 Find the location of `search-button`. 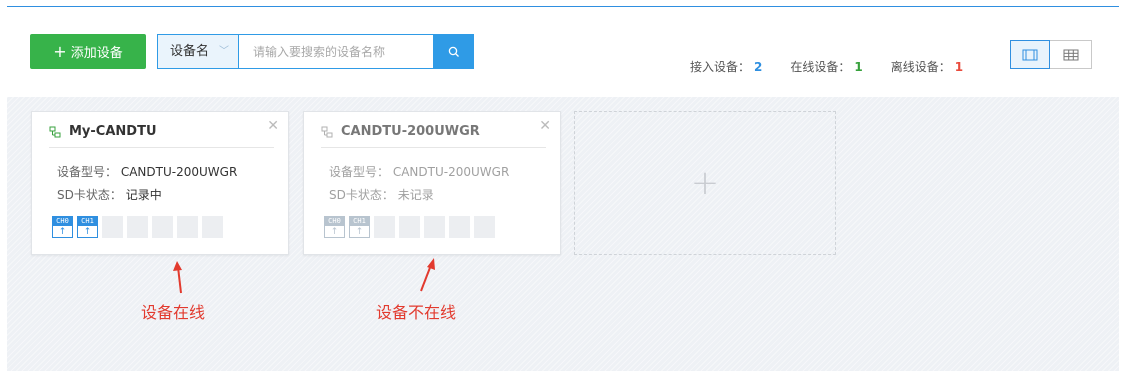

search-button is located at coordinates (454, 51).